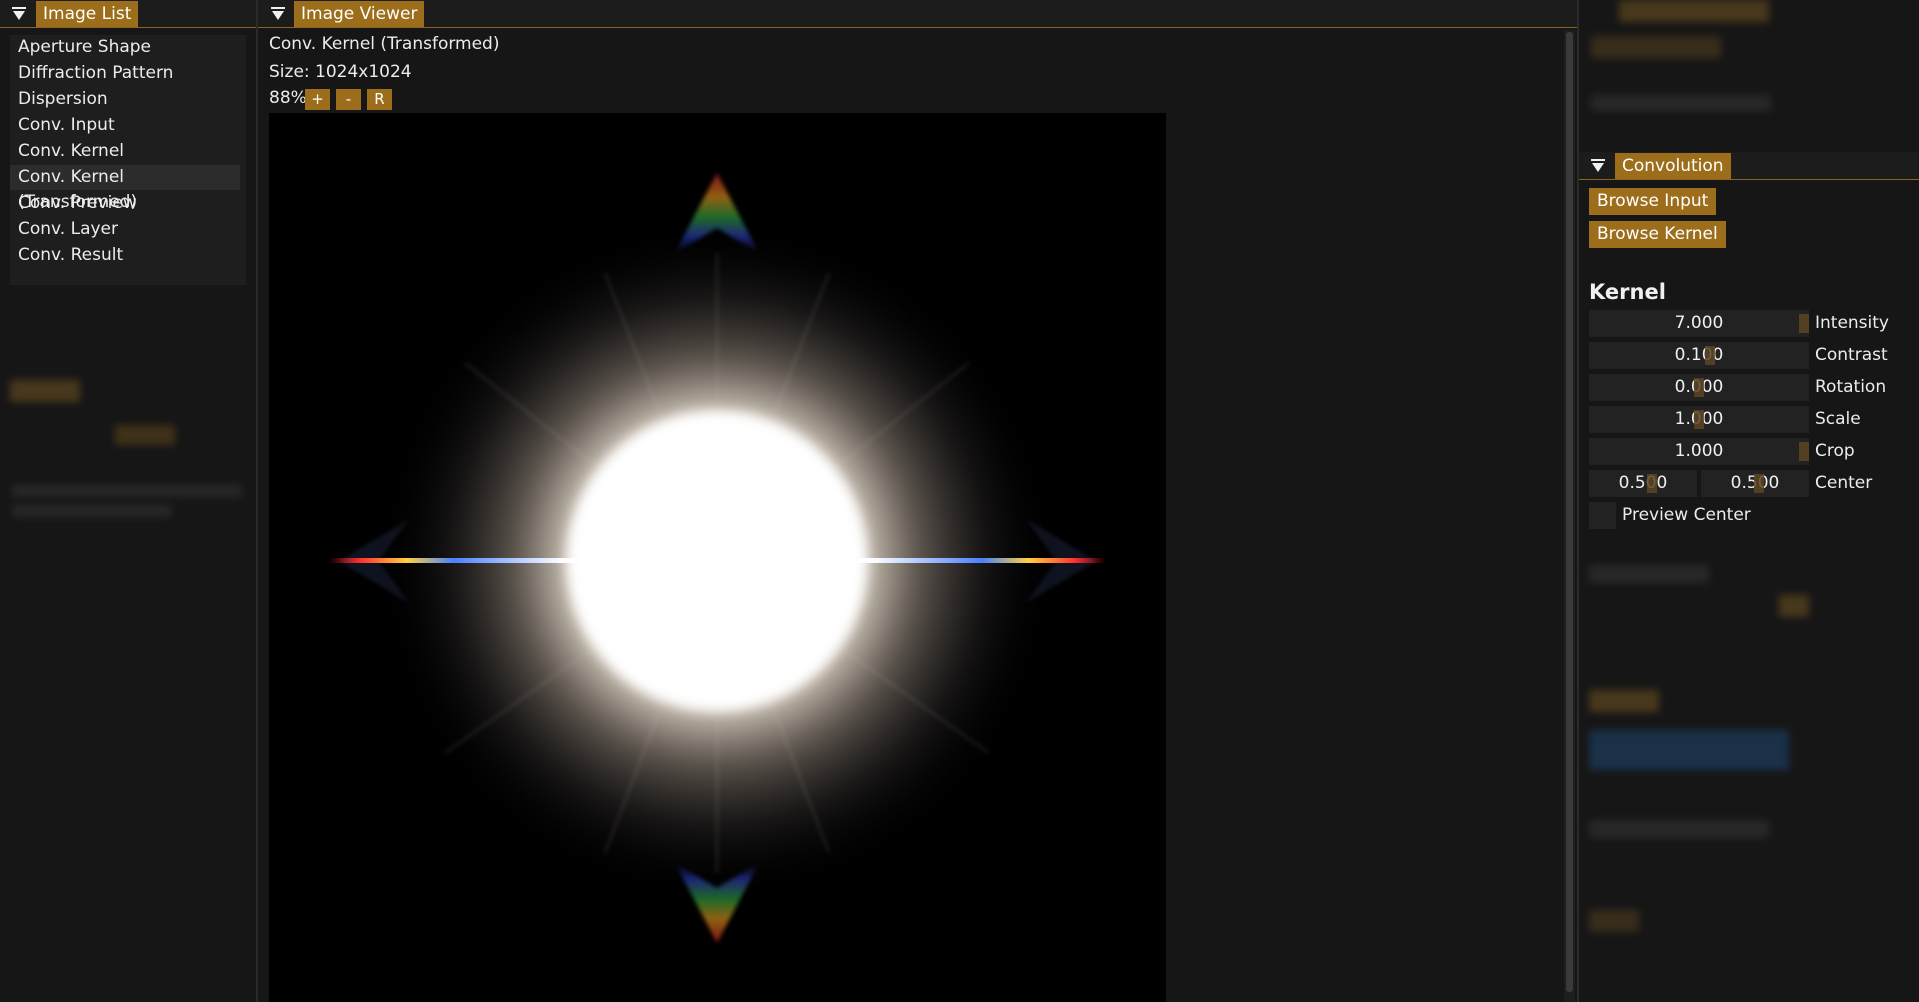  What do you see at coordinates (125, 203) in the screenshot?
I see `image-list-item: Conv. Preview` at bounding box center [125, 203].